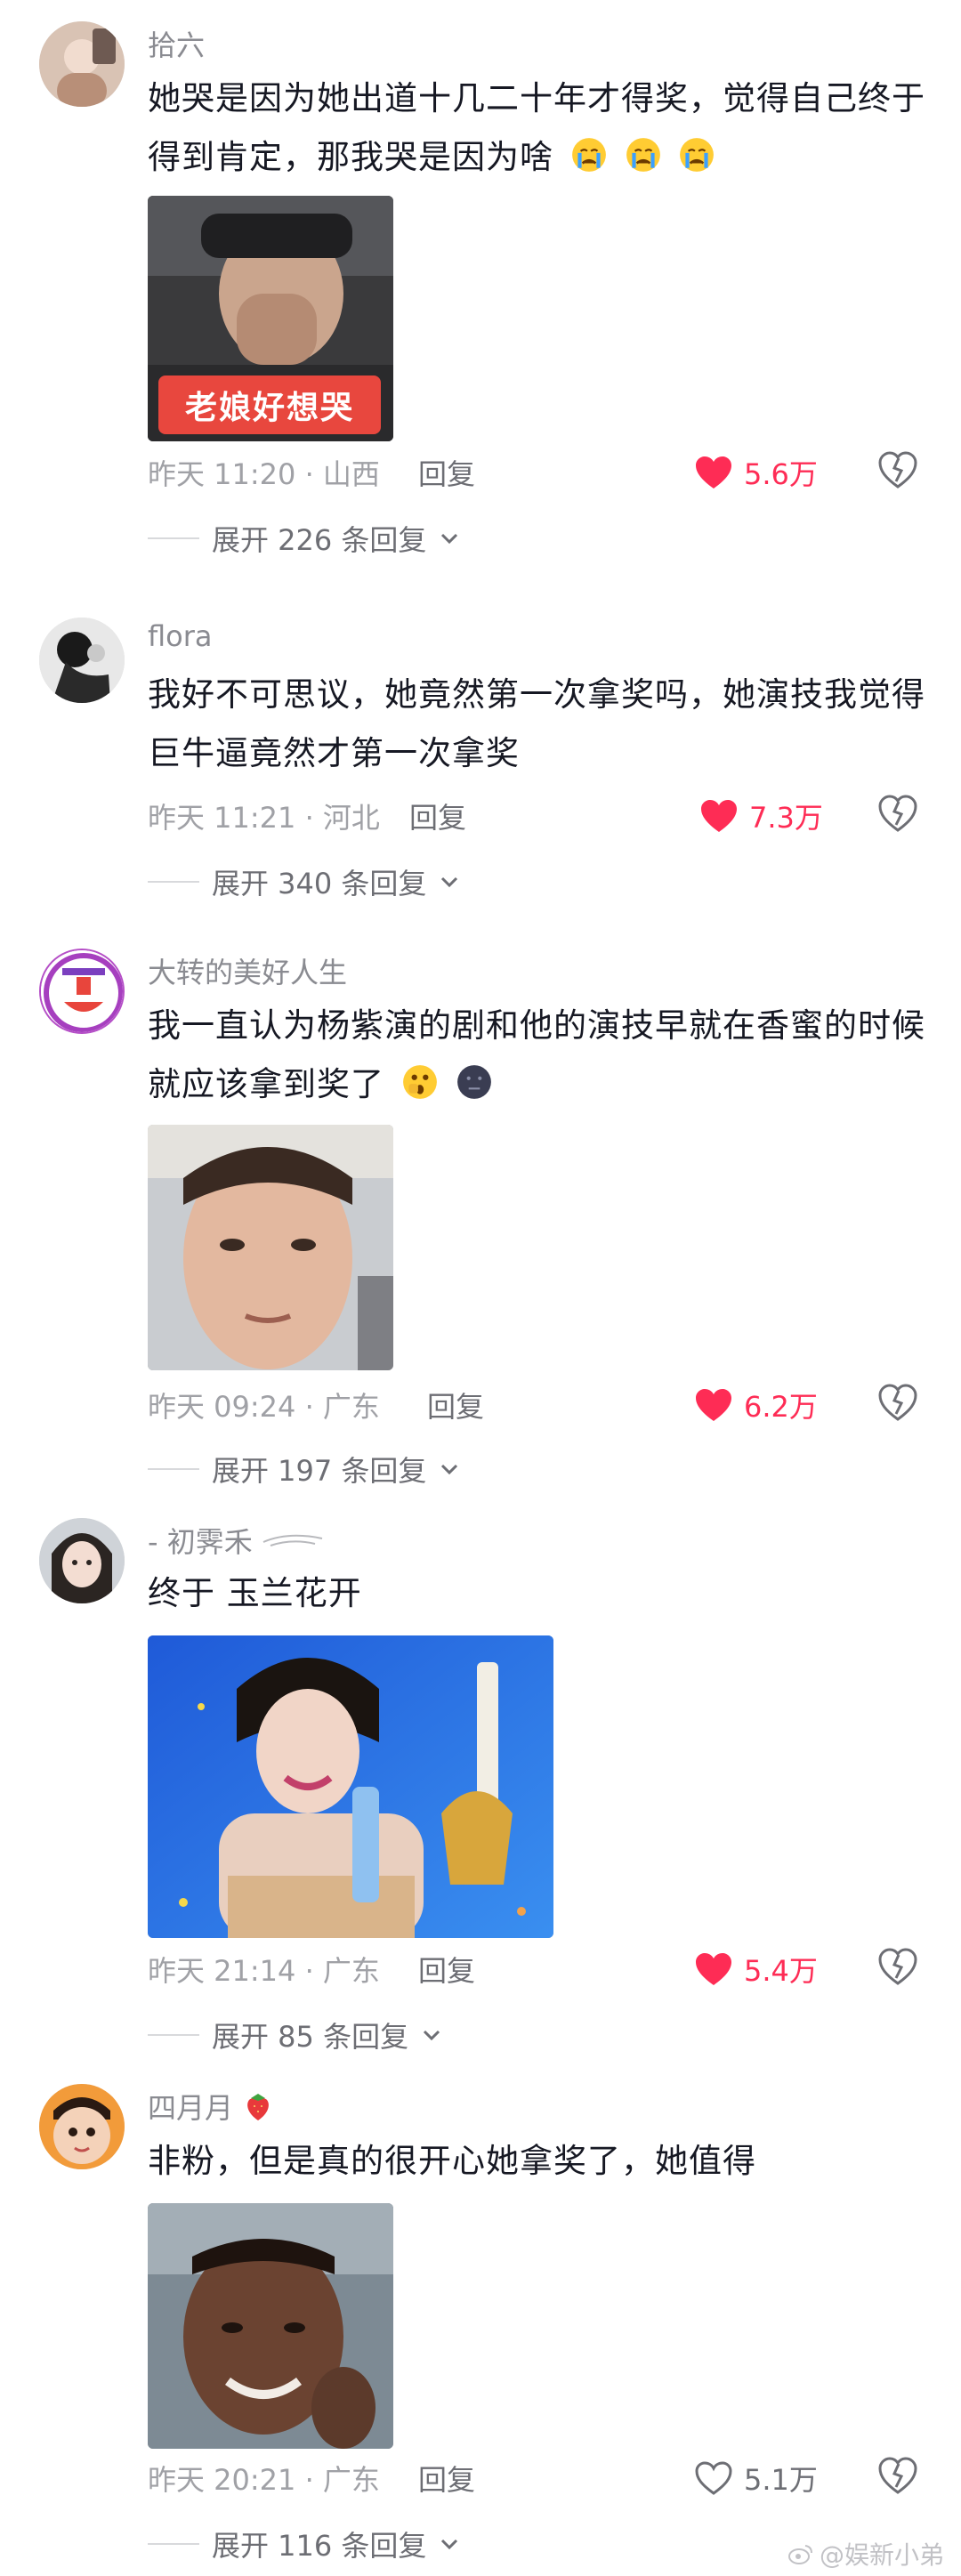 The image size is (961, 2576). Describe the element at coordinates (713, 2478) in the screenshot. I see `heart-outline-icon` at that location.